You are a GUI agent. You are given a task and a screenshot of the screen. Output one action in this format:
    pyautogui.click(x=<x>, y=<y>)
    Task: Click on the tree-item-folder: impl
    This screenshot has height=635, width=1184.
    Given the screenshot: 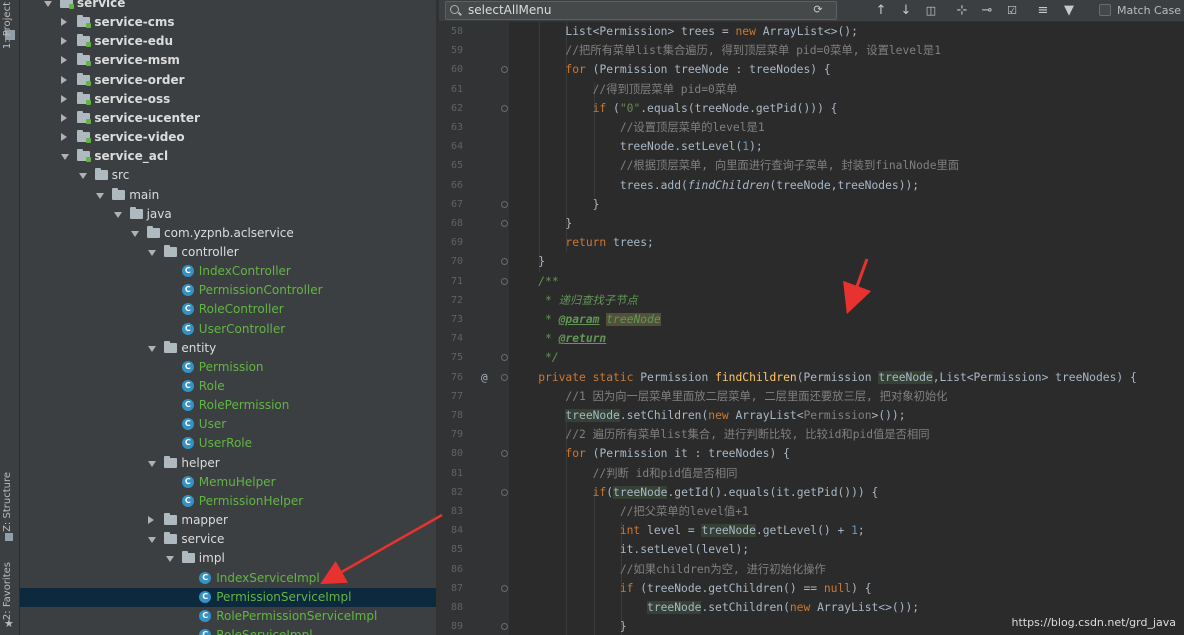 What is the action you would take?
    pyautogui.click(x=228, y=558)
    